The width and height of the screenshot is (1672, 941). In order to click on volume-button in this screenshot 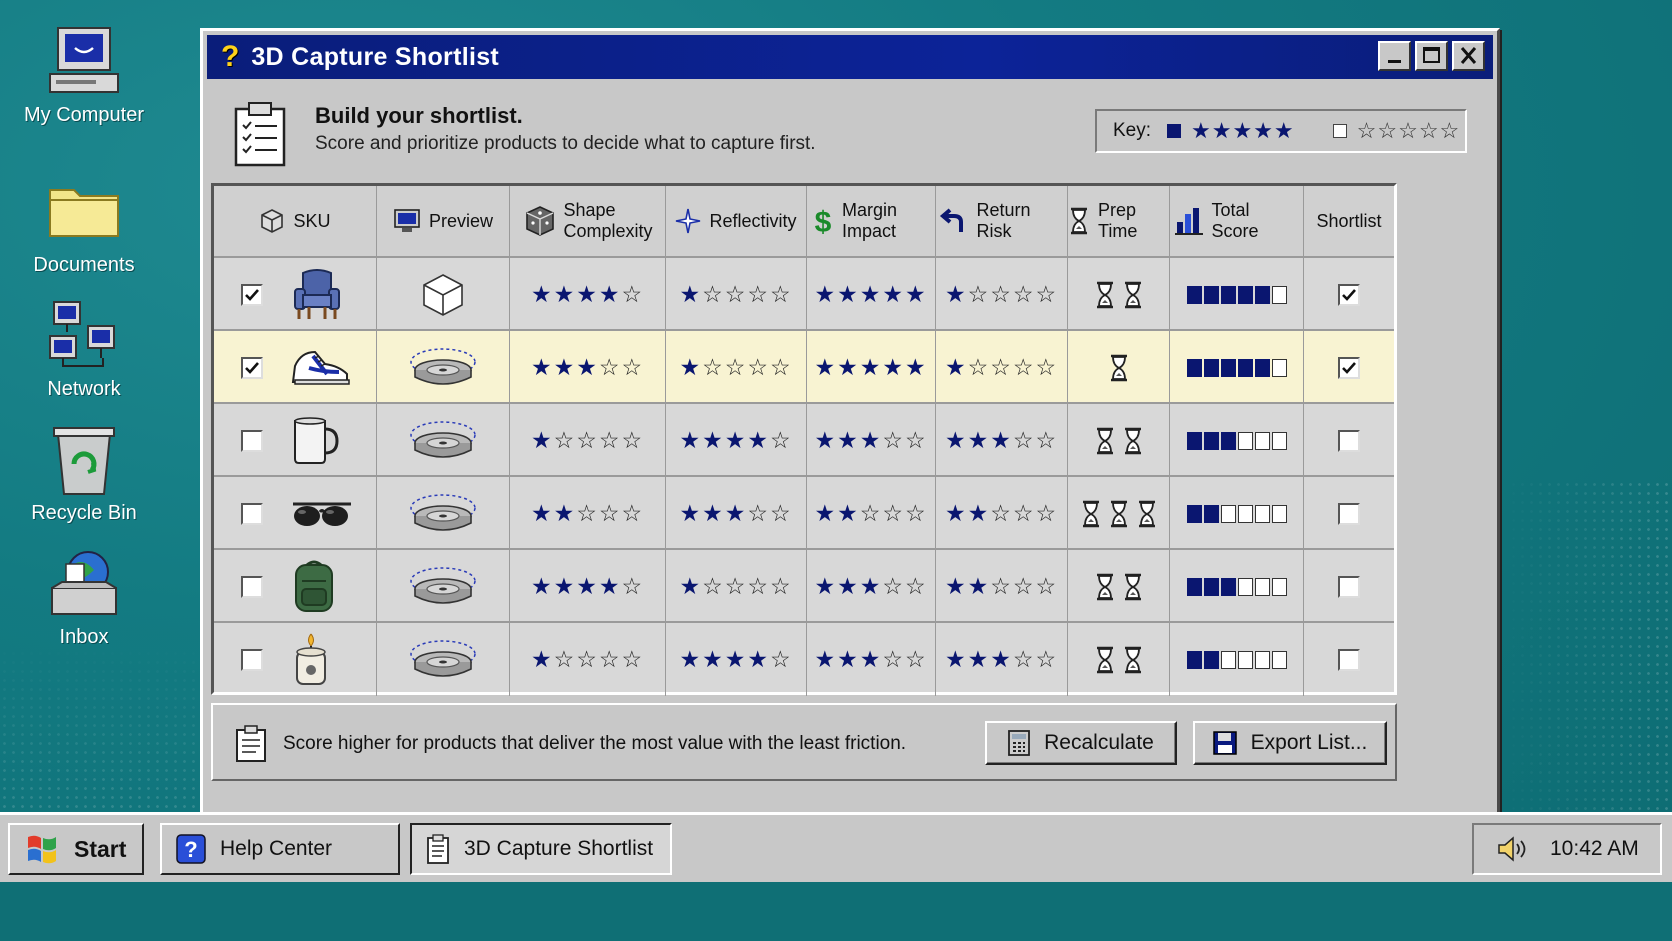, I will do `click(1513, 849)`.